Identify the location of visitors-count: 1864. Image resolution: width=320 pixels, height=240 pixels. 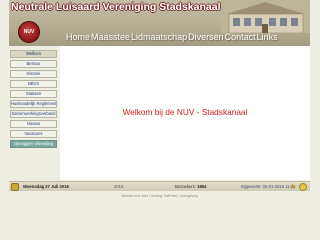
(202, 186).